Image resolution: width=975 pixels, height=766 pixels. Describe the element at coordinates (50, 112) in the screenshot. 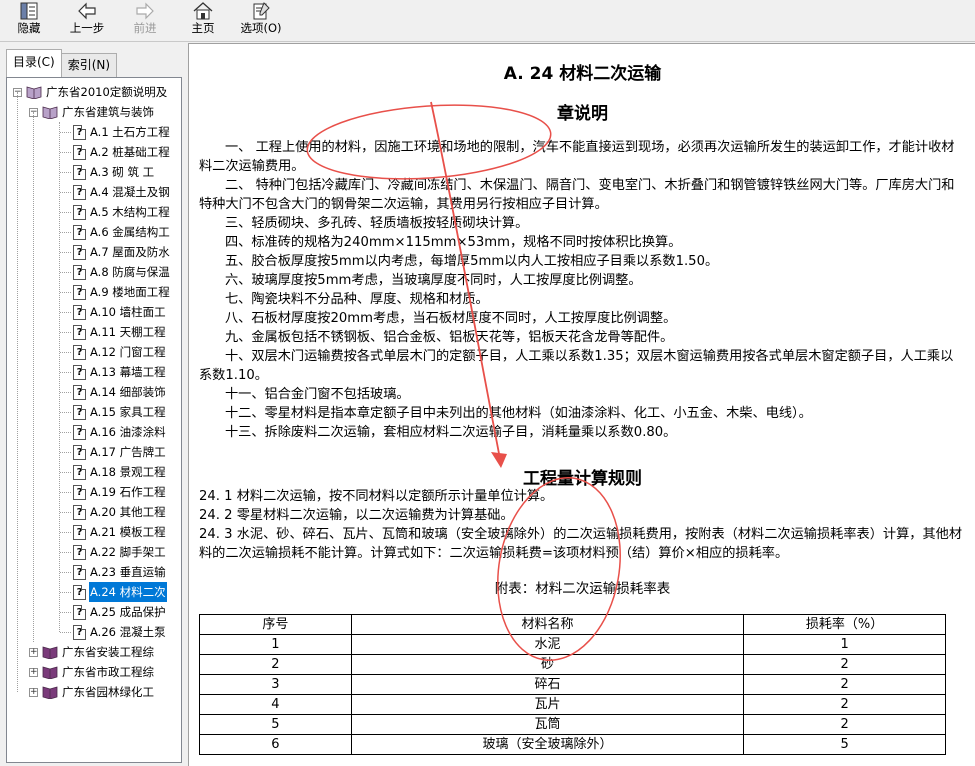

I see `open-book-icon` at that location.